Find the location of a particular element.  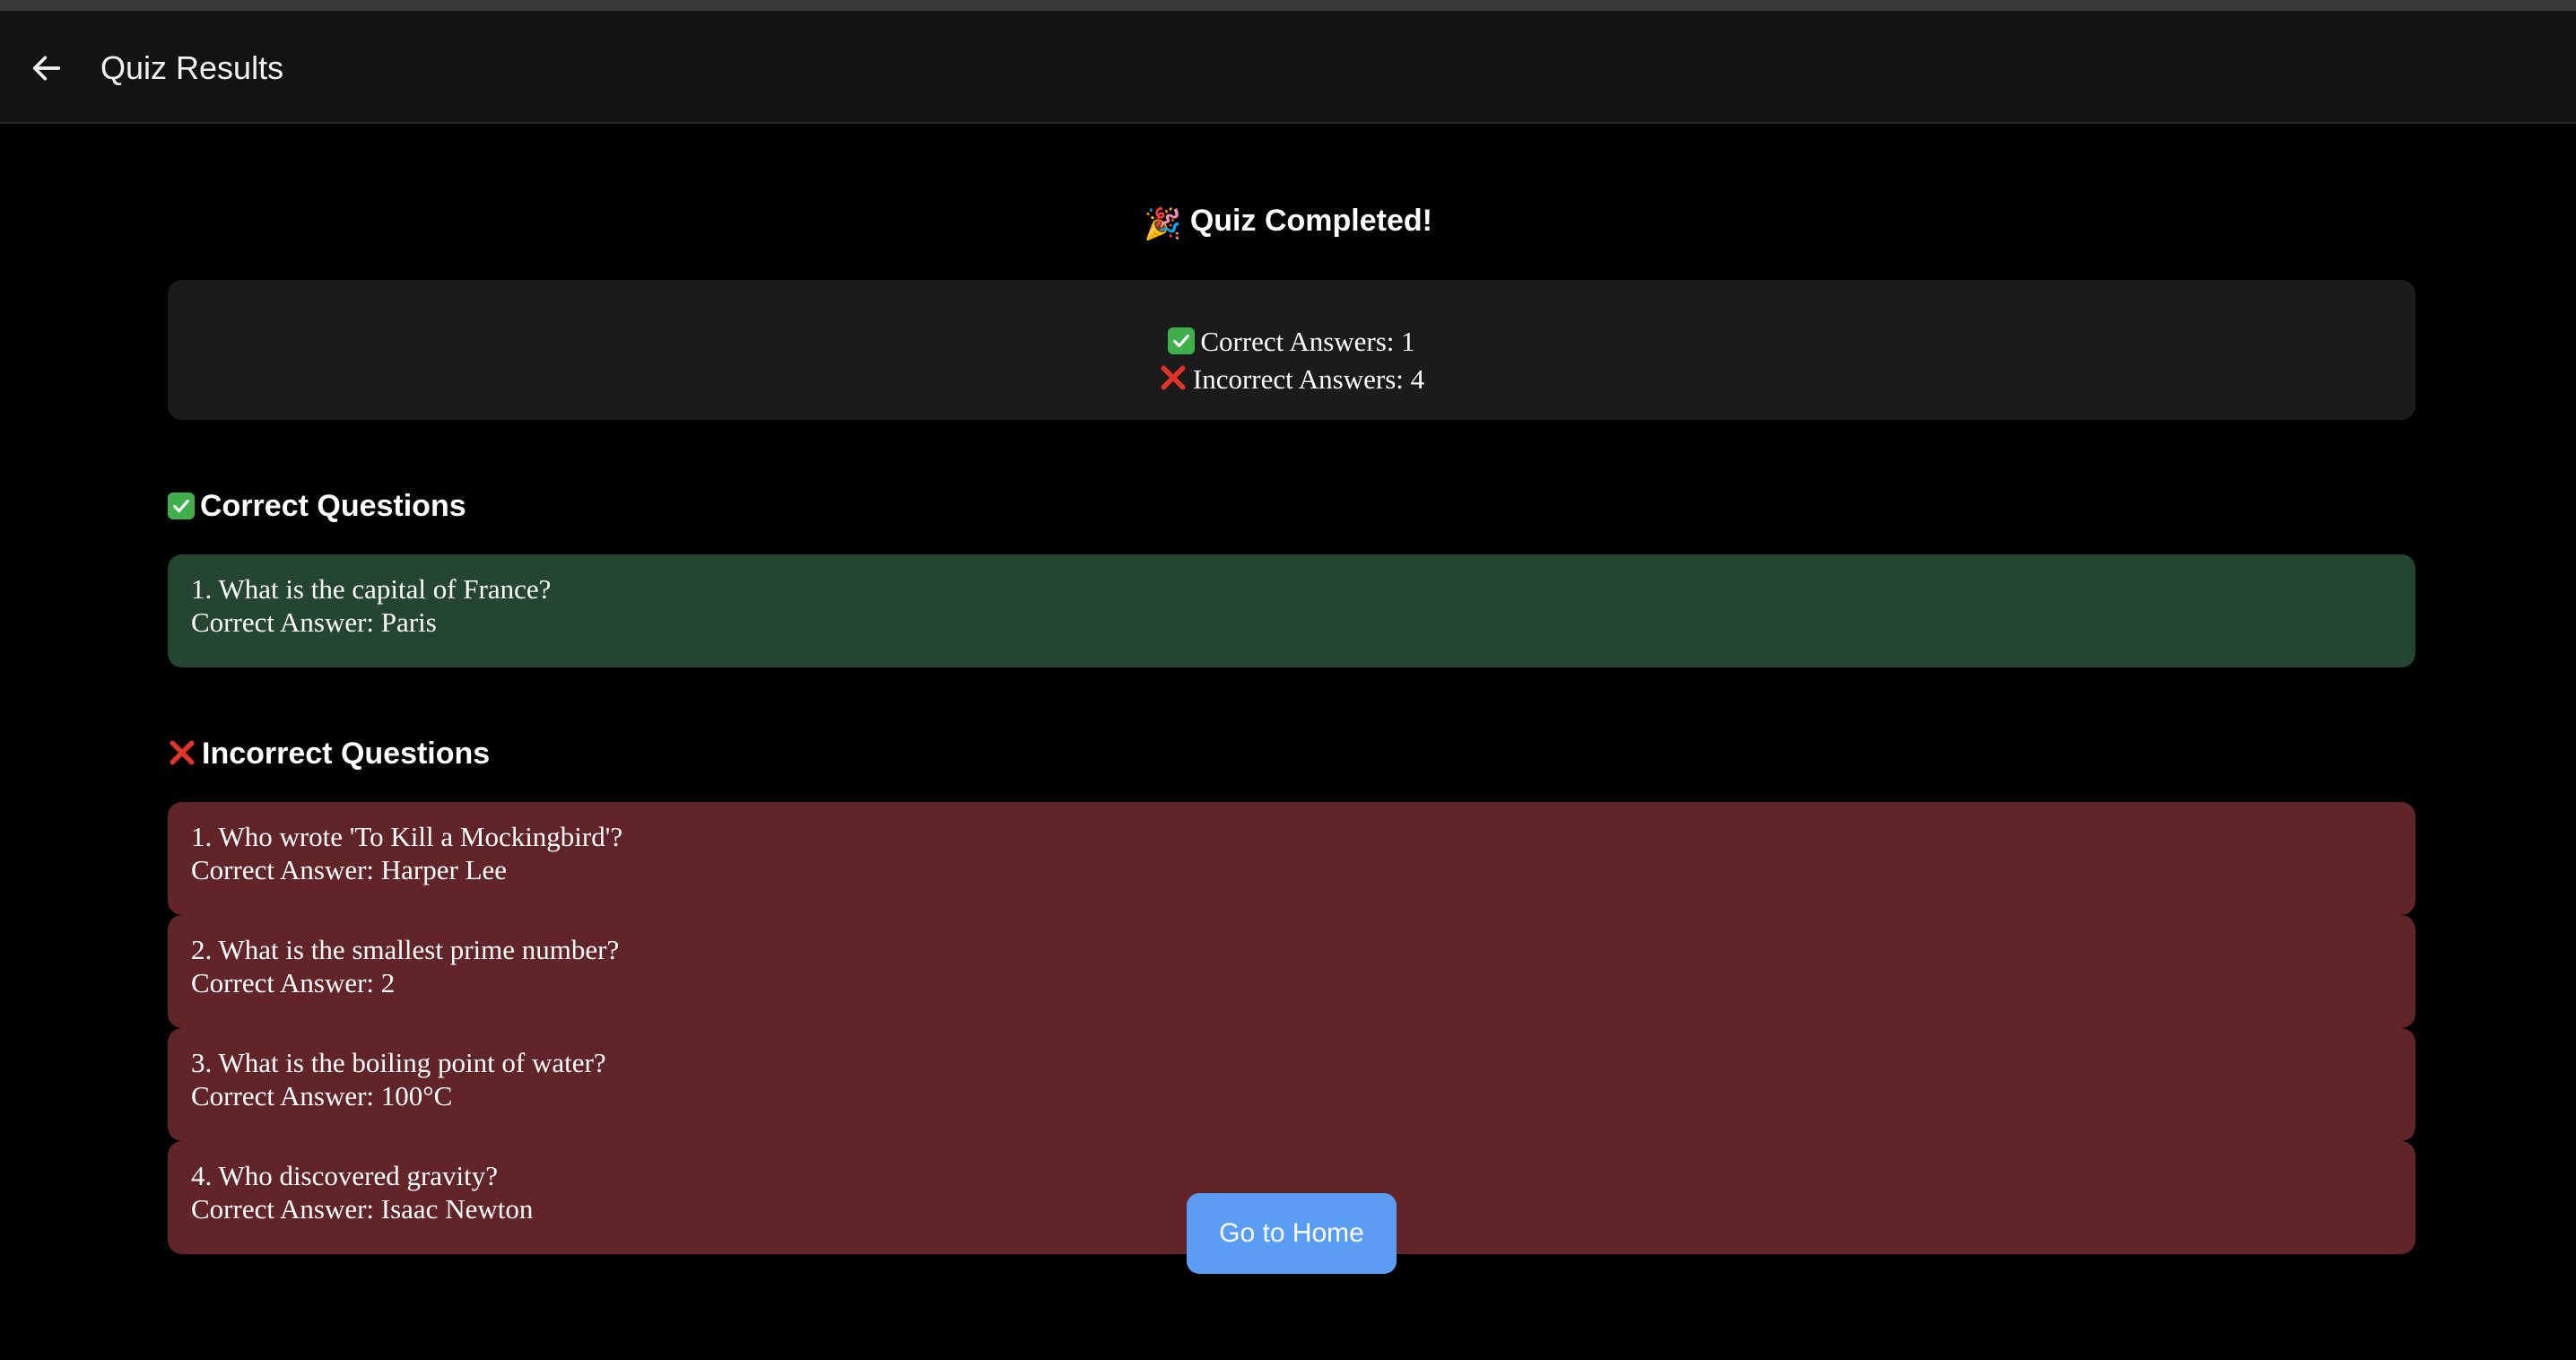

question-text: 1. Who wrote 'To Kill a Mockingbird'? is located at coordinates (407, 836).